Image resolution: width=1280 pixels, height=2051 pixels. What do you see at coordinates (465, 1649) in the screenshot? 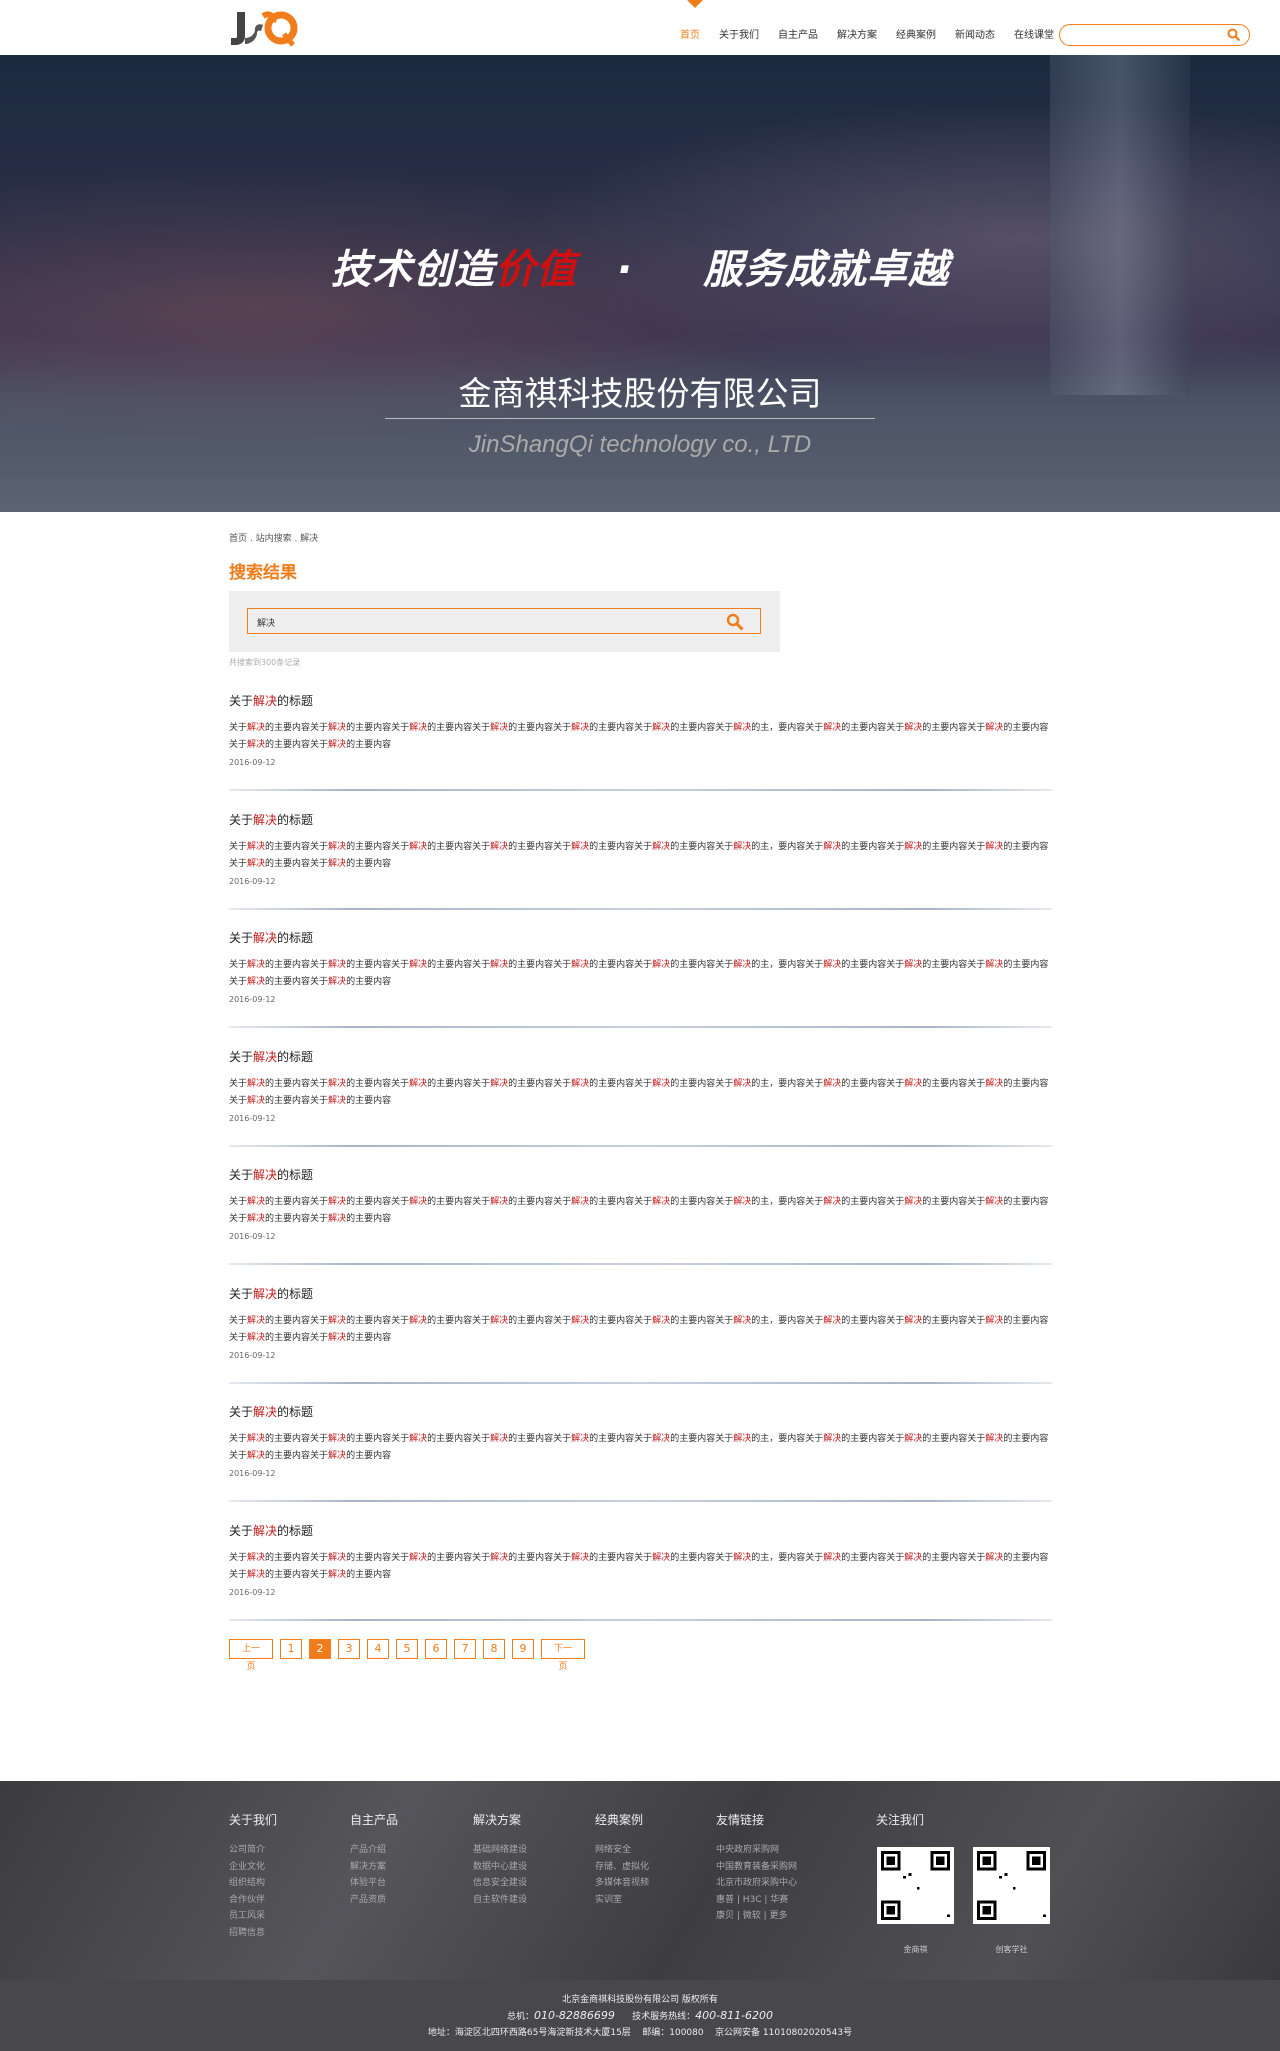
I see `page-button: 7` at bounding box center [465, 1649].